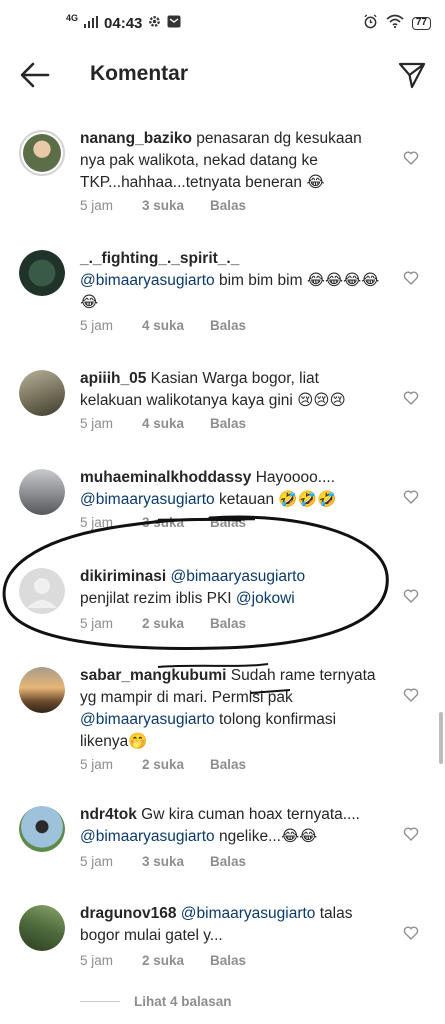 This screenshot has width=445, height=1024. I want to click on settings-icon, so click(154, 23).